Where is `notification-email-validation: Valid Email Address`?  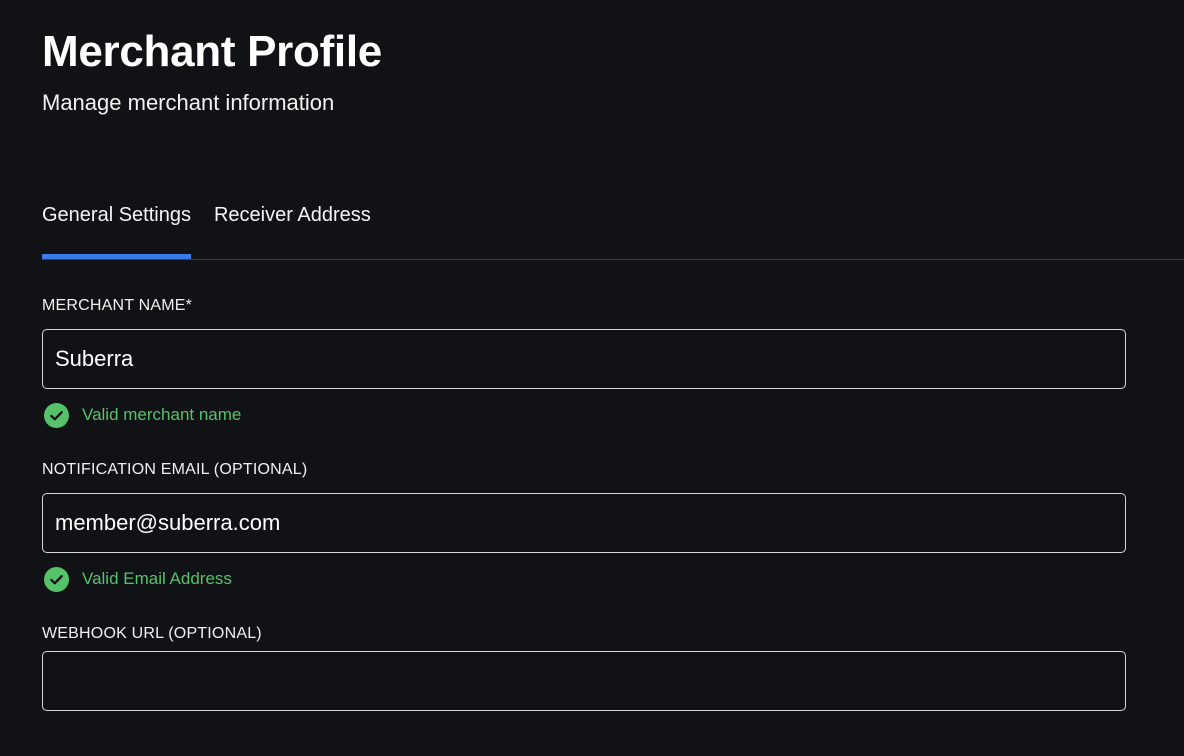 notification-email-validation: Valid Email Address is located at coordinates (138, 579).